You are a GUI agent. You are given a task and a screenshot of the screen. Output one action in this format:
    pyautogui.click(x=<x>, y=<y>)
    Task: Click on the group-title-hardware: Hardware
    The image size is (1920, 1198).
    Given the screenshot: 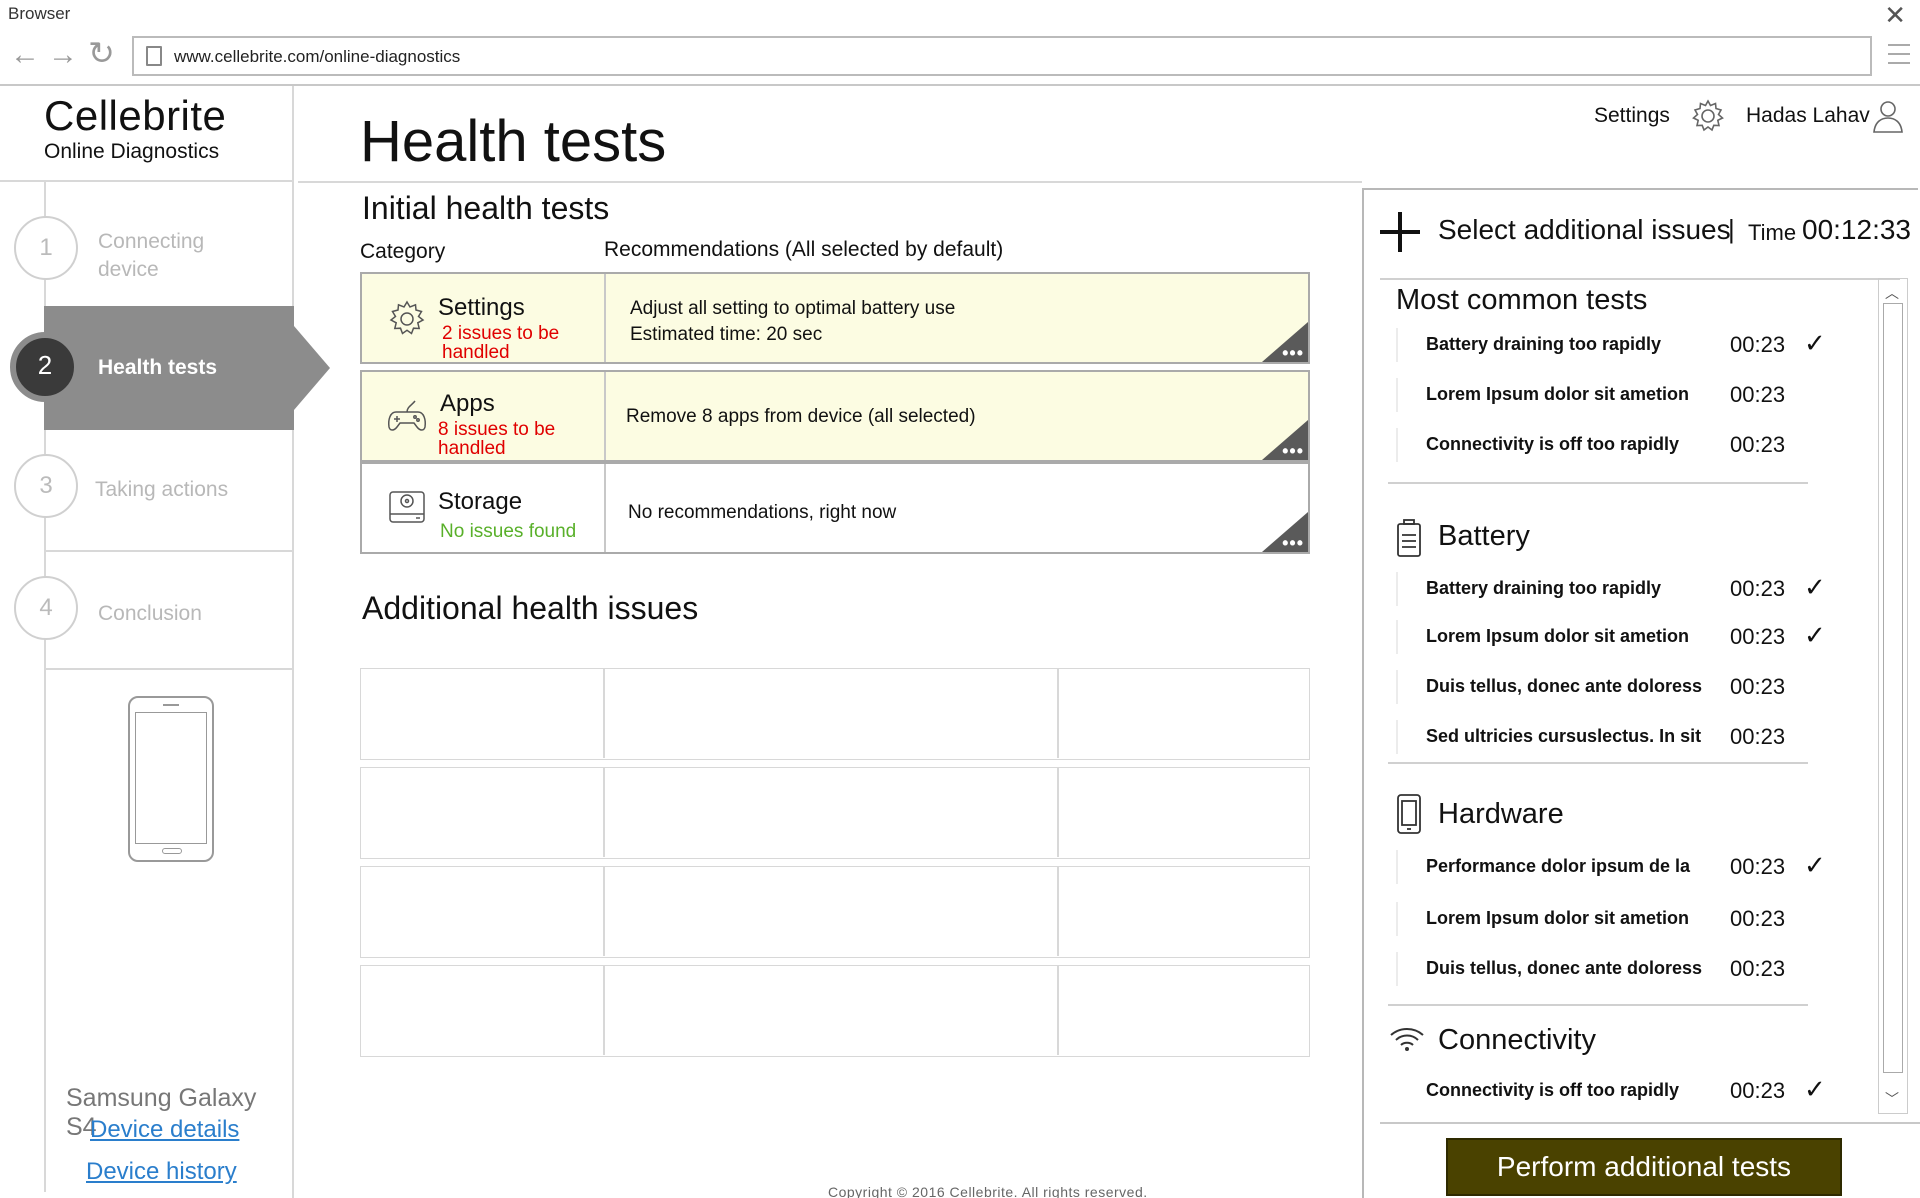 What is the action you would take?
    pyautogui.click(x=1501, y=814)
    